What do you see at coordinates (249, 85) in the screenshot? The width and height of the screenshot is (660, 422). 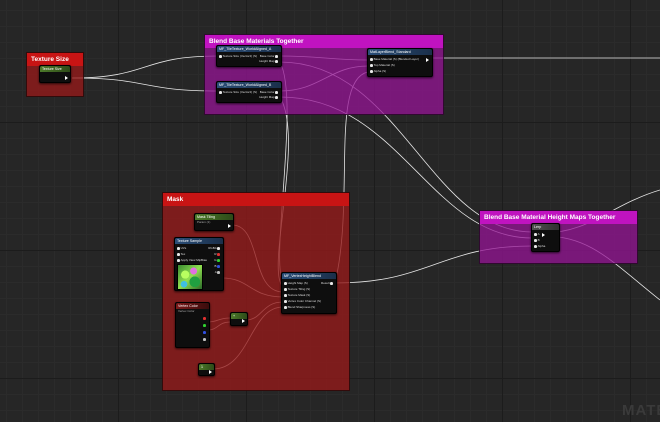 I see `node-title: MF_TileTexture_WorldAligned_B` at bounding box center [249, 85].